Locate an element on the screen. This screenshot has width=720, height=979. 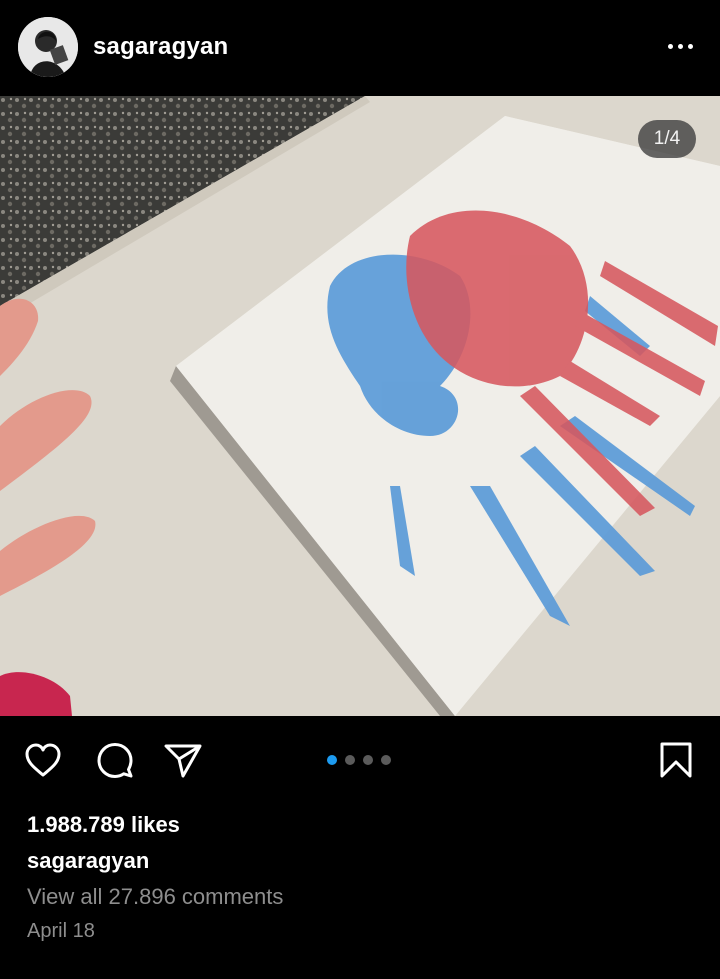
avatar is located at coordinates (48, 47).